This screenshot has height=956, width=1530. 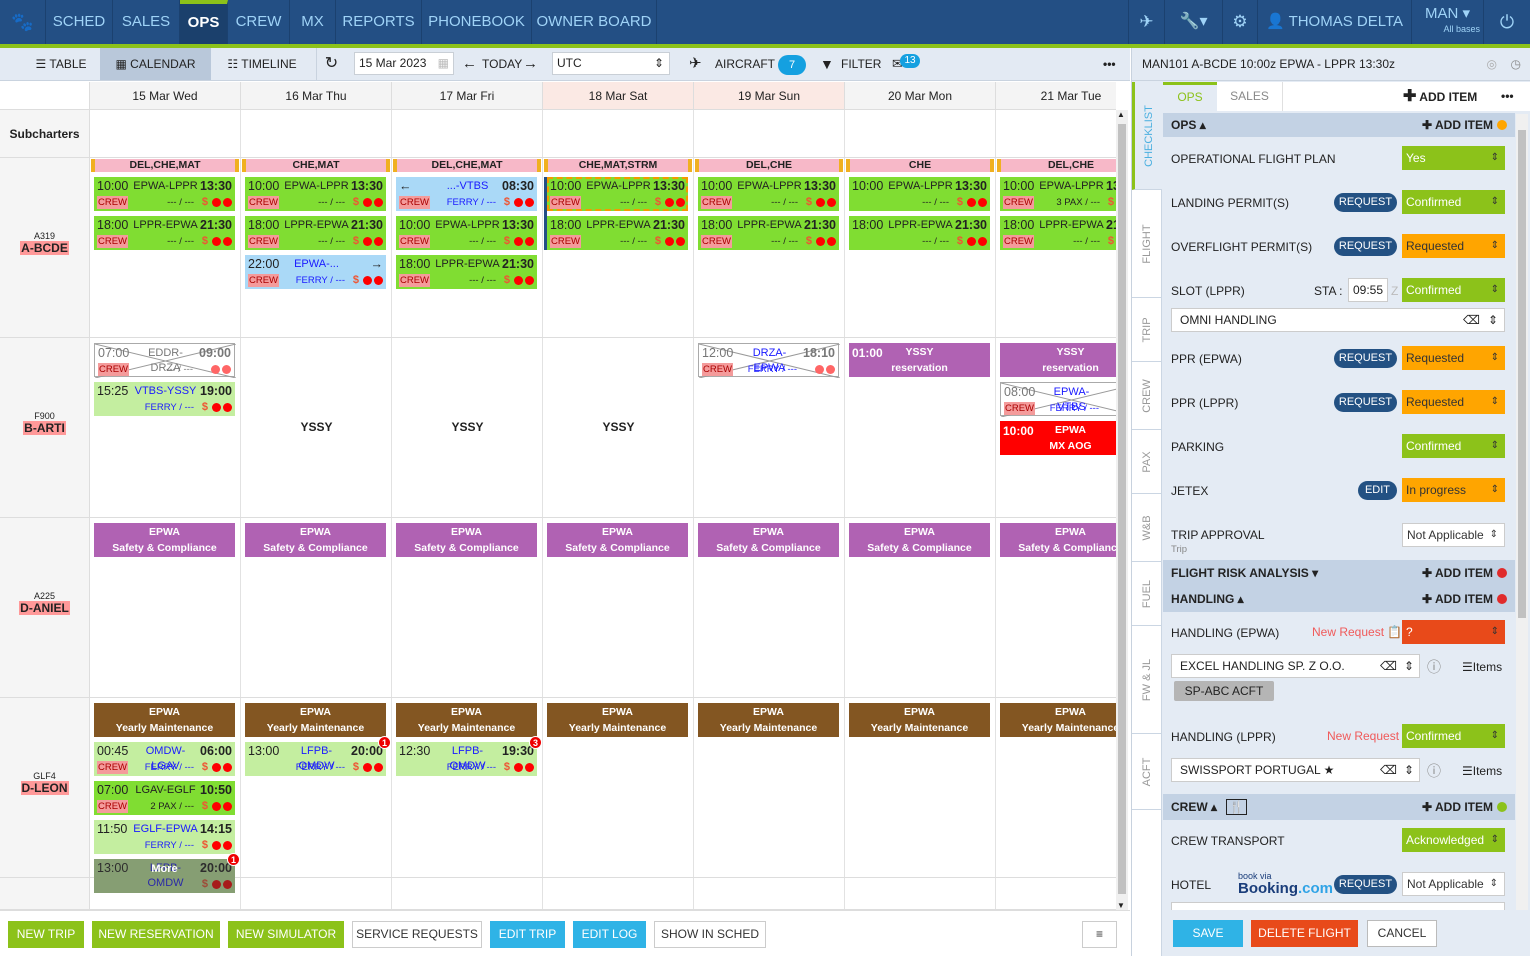 I want to click on power-icon: ⏻, so click(x=1507, y=22).